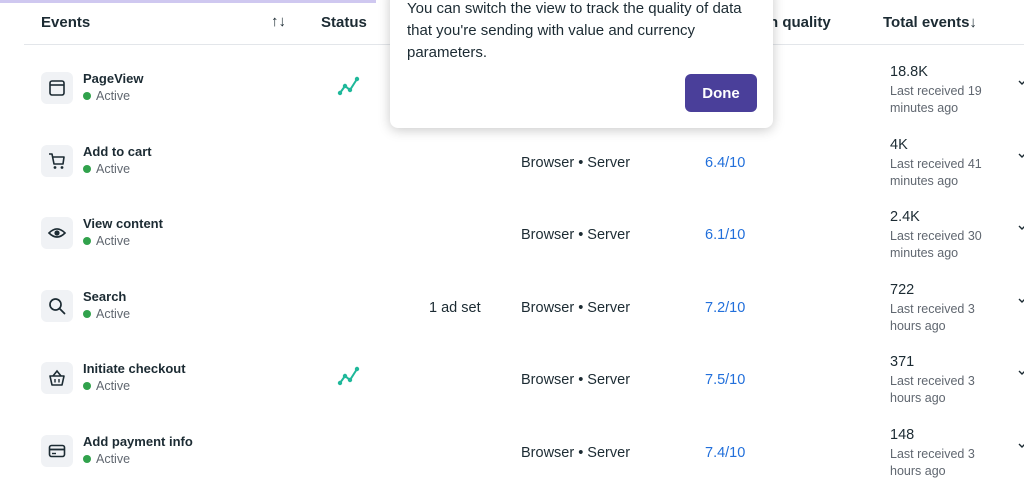  I want to click on total-events-count: 2.4K, so click(905, 217).